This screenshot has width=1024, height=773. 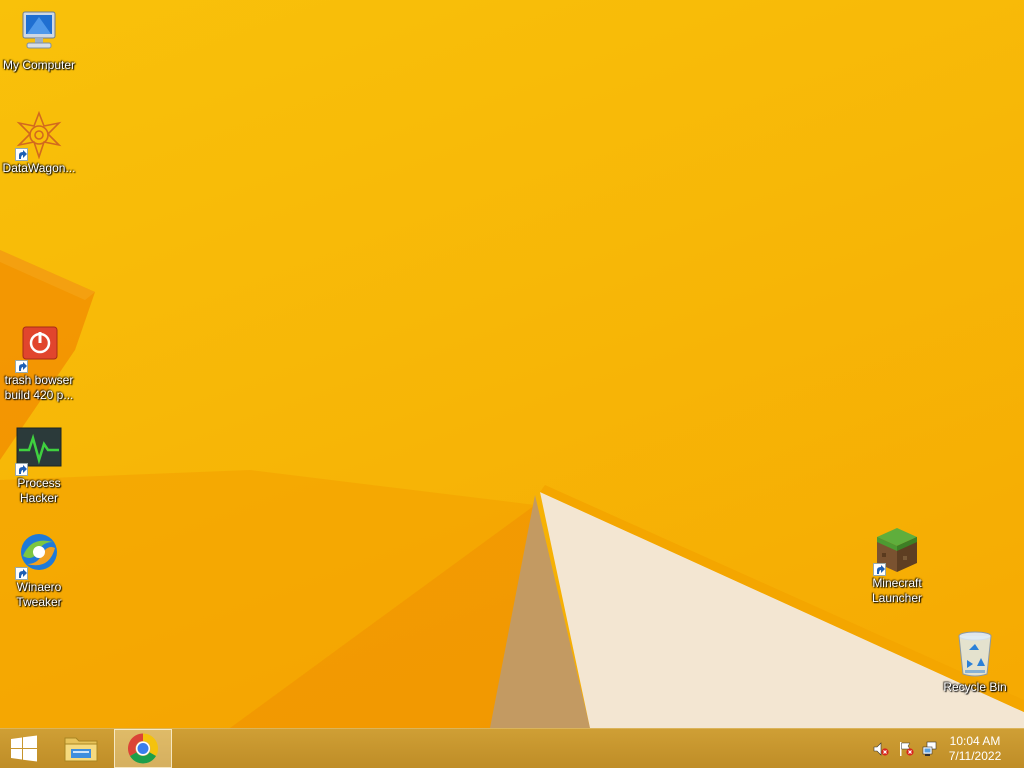 What do you see at coordinates (930, 749) in the screenshot?
I see `network-icon` at bounding box center [930, 749].